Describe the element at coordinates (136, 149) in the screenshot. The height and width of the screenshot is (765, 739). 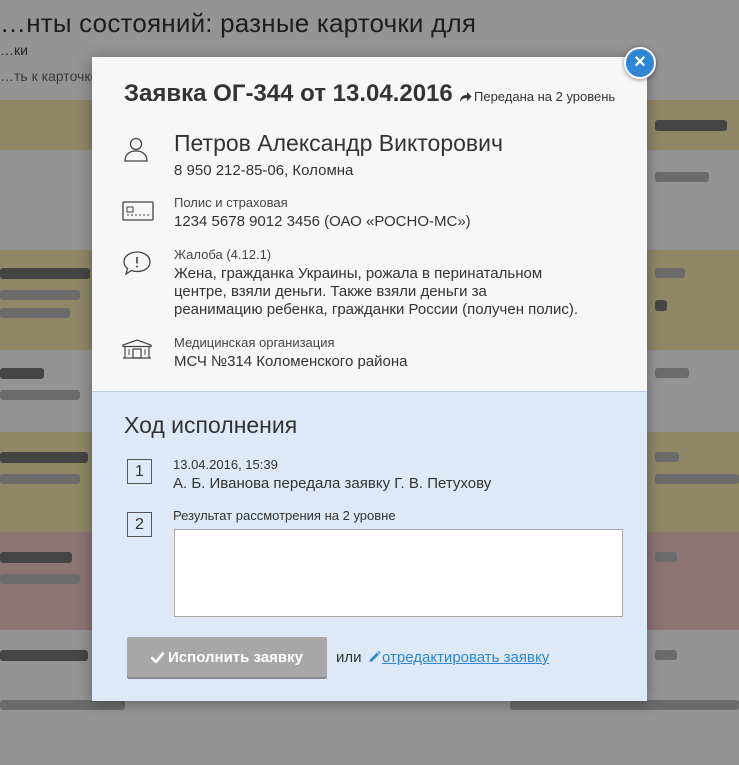
I see `person-icon` at that location.